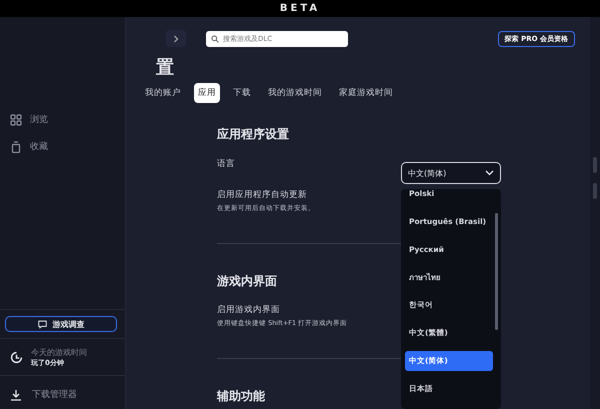  Describe the element at coordinates (215, 38) in the screenshot. I see `search-icon` at that location.